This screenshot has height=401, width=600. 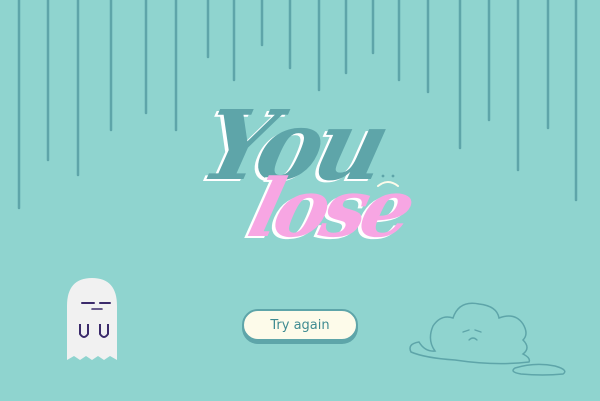 What do you see at coordinates (388, 180) in the screenshot?
I see `sad-face-icon` at bounding box center [388, 180].